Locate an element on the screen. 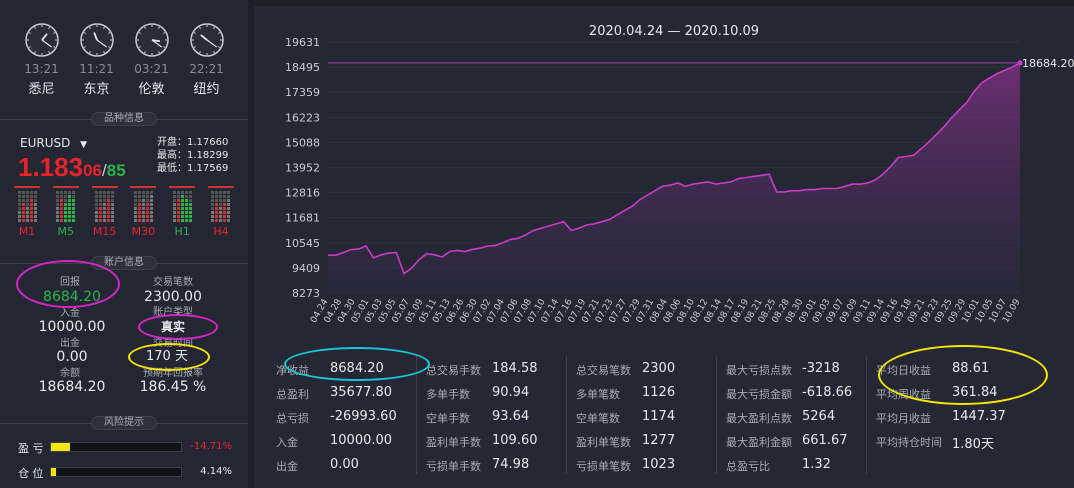 Image resolution: width=1074 pixels, height=488 pixels. clock-time: 11:21 is located at coordinates (96, 69).